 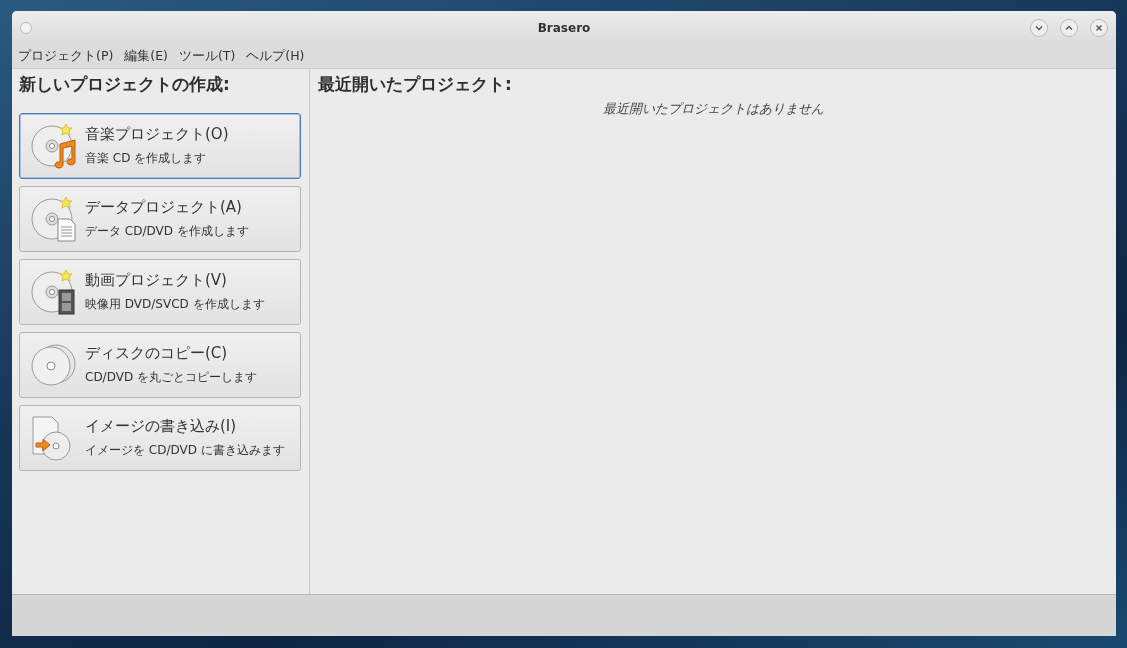 What do you see at coordinates (1039, 27) in the screenshot?
I see `minimize-button` at bounding box center [1039, 27].